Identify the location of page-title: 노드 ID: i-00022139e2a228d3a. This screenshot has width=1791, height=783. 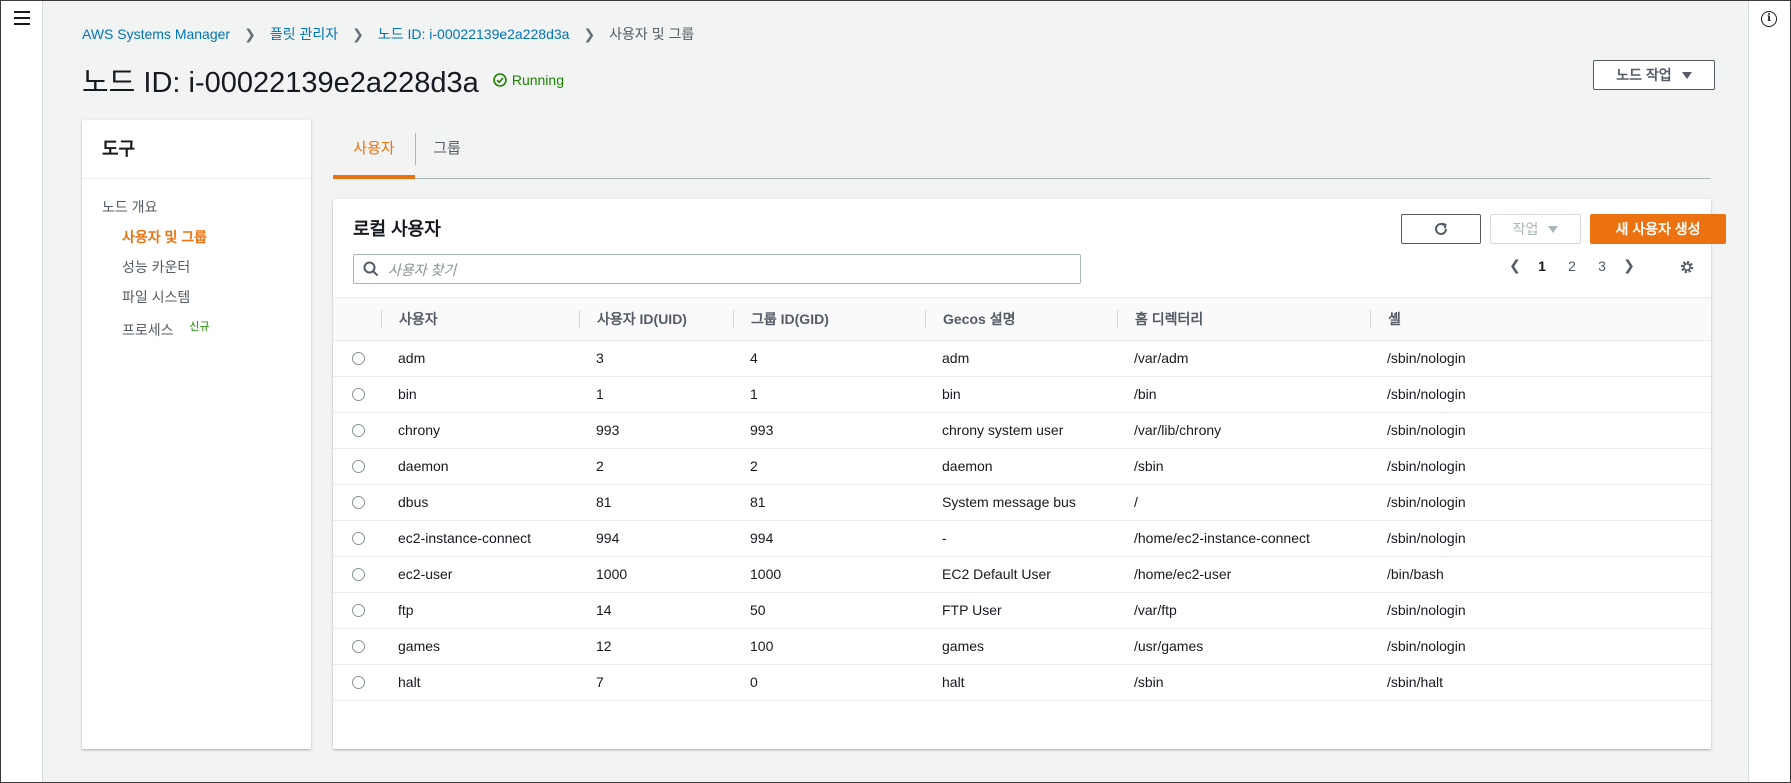
(280, 83).